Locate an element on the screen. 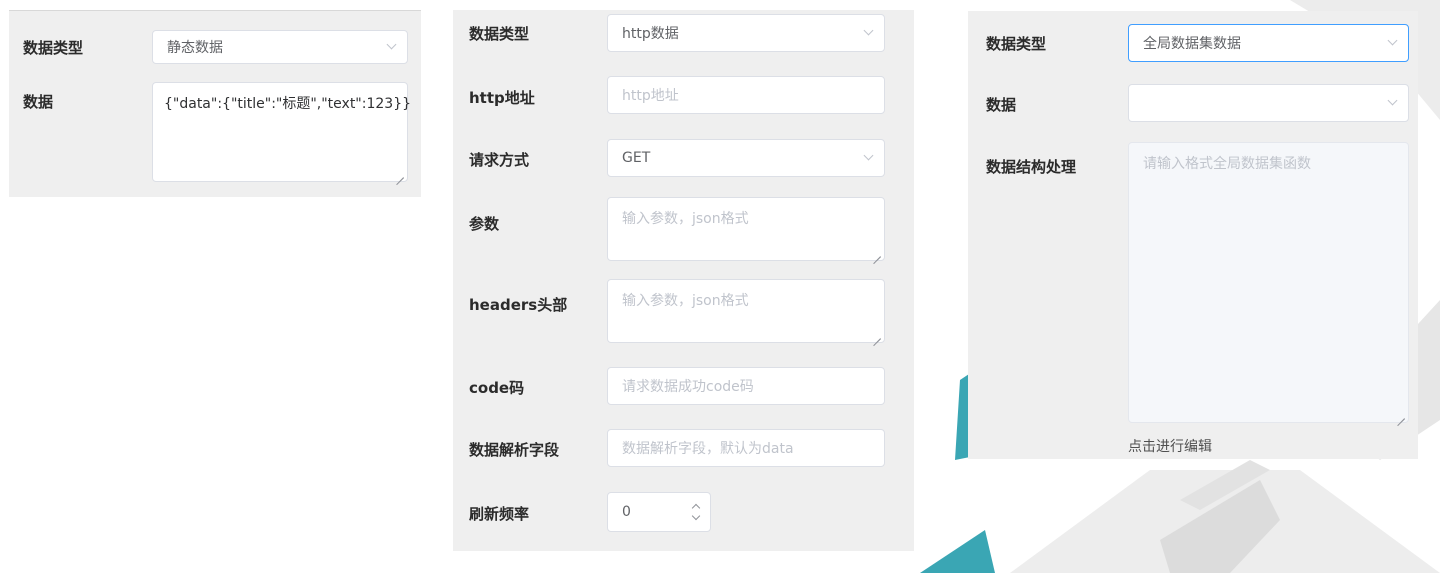 The height and width of the screenshot is (573, 1440). data-textarea: {"data":{"title":"标题","text":123}} is located at coordinates (282, 132).